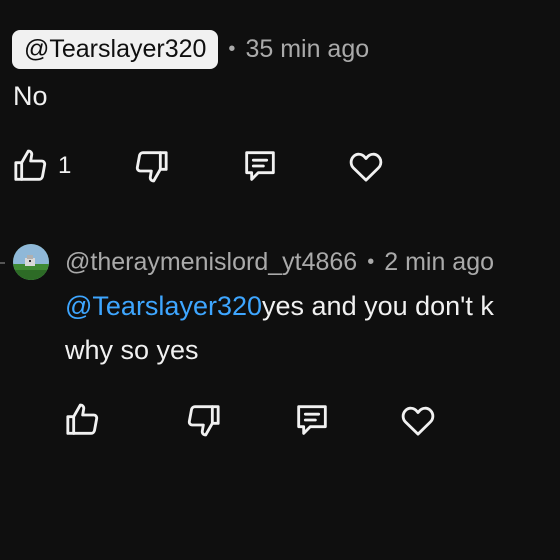  Describe the element at coordinates (439, 261) in the screenshot. I see `comment-time: 2 min ago` at that location.